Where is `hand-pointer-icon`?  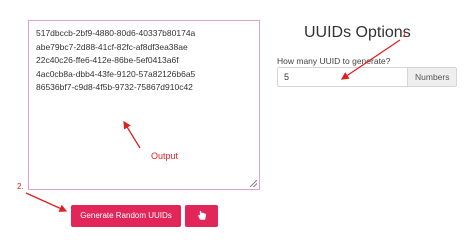 hand-pointer-icon is located at coordinates (202, 216).